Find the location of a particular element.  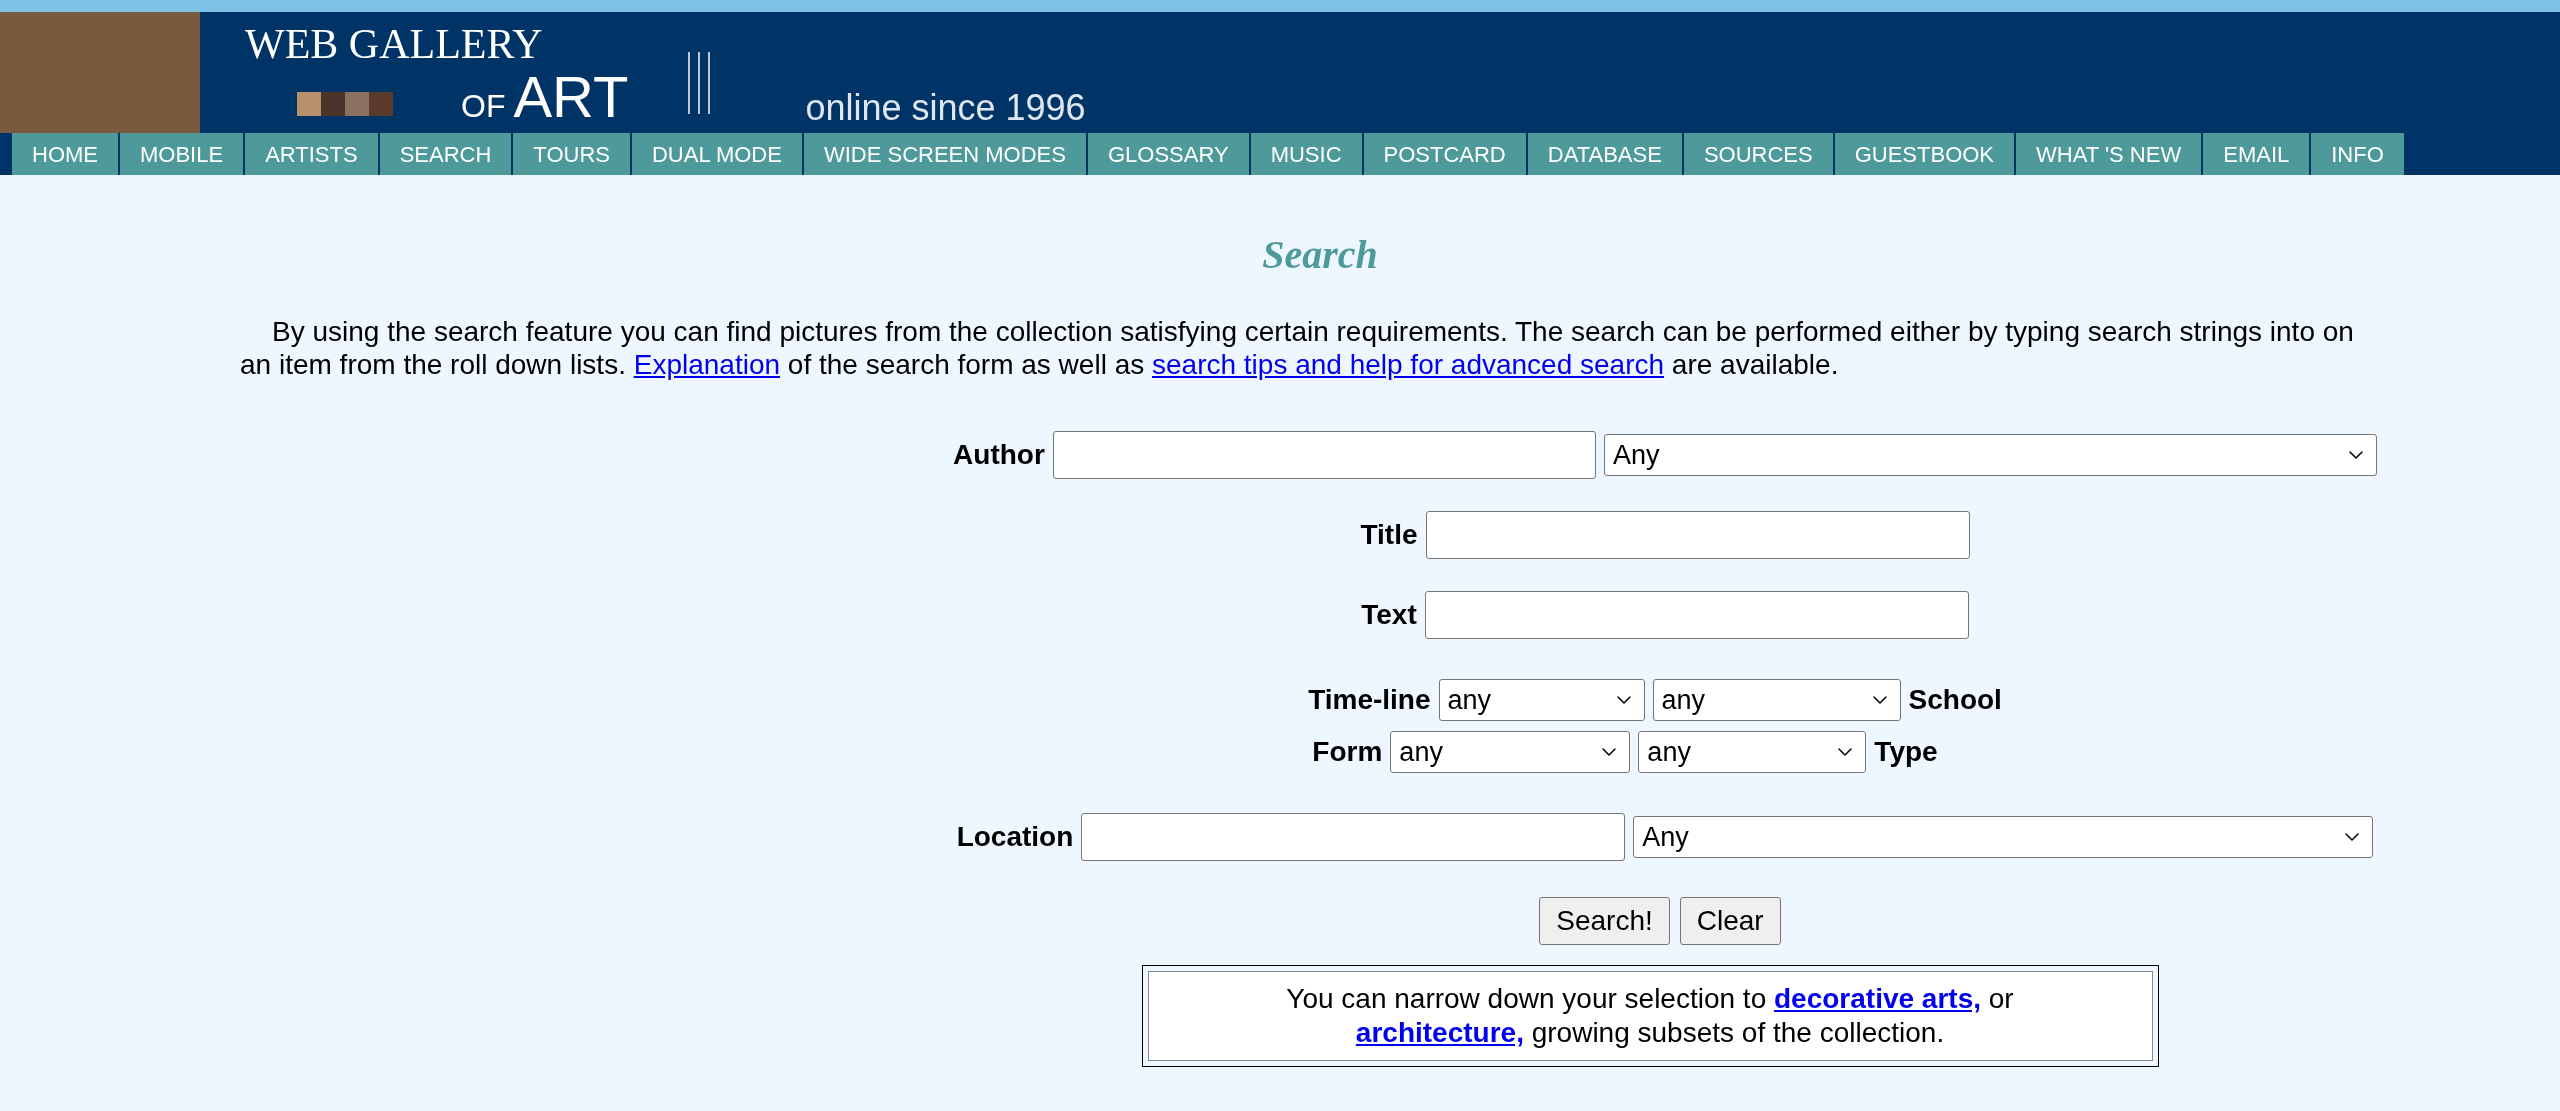

link: Explanation is located at coordinates (707, 364).